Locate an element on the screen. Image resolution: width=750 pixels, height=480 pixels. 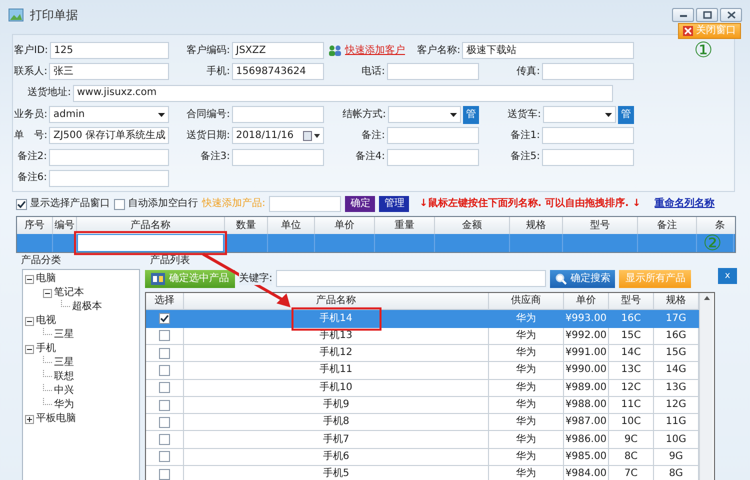
field-label: 手机: is located at coordinates (218, 72).